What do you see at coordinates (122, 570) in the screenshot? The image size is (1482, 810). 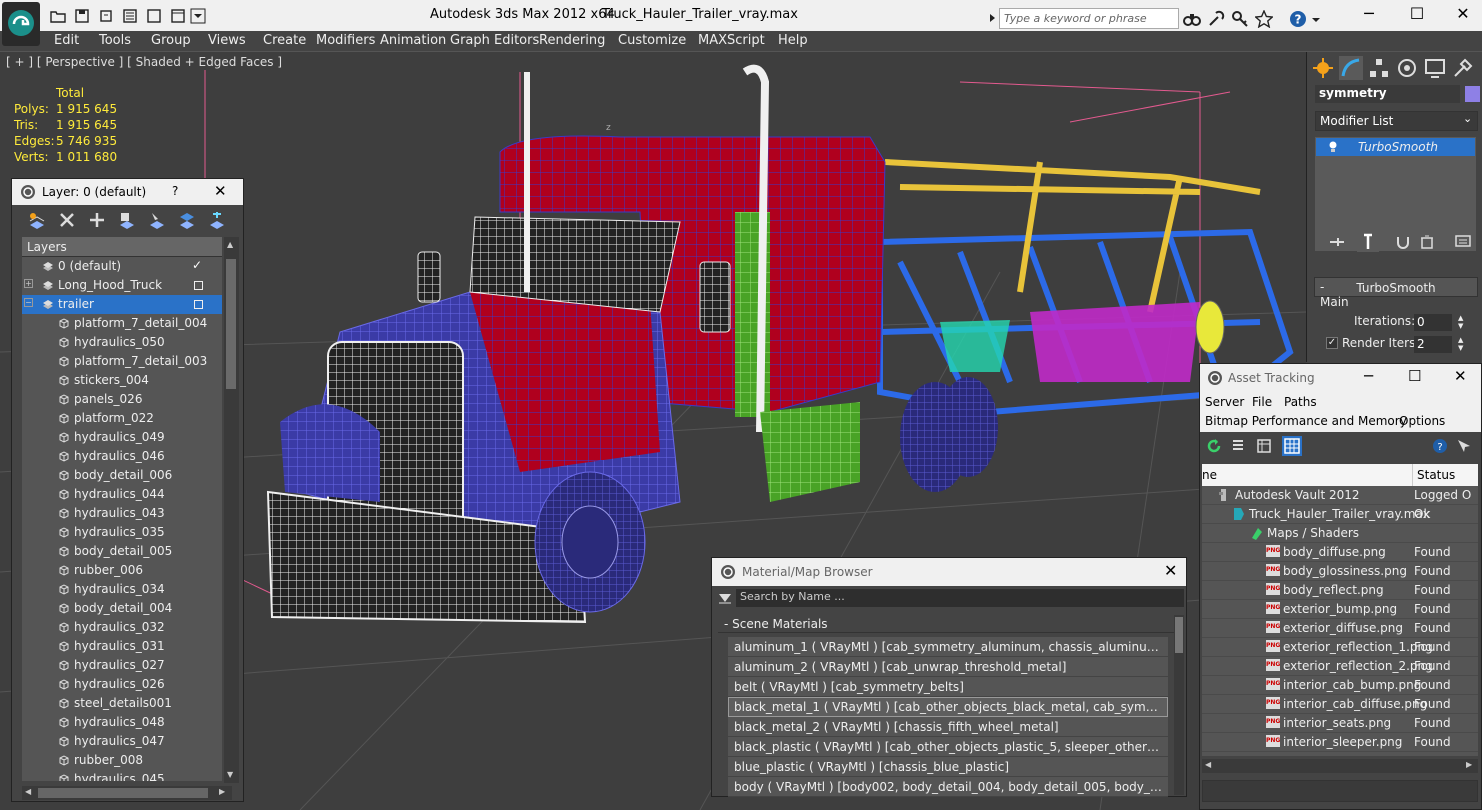 I see `layer-row: rubber_006` at bounding box center [122, 570].